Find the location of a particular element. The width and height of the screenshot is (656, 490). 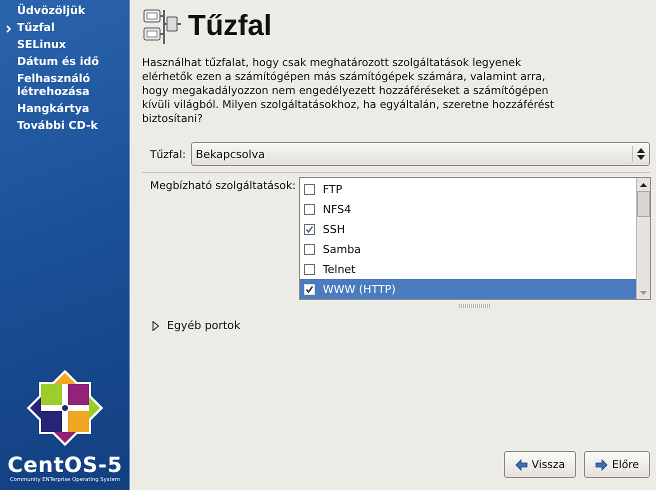

resize-grip is located at coordinates (474, 306).